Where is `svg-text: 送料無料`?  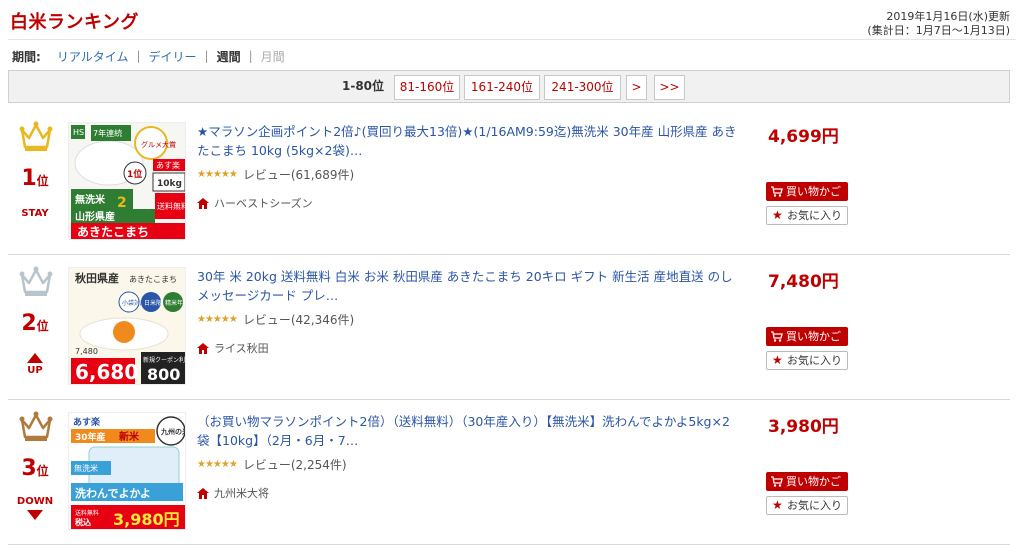 svg-text: 送料無料 is located at coordinates (87, 513).